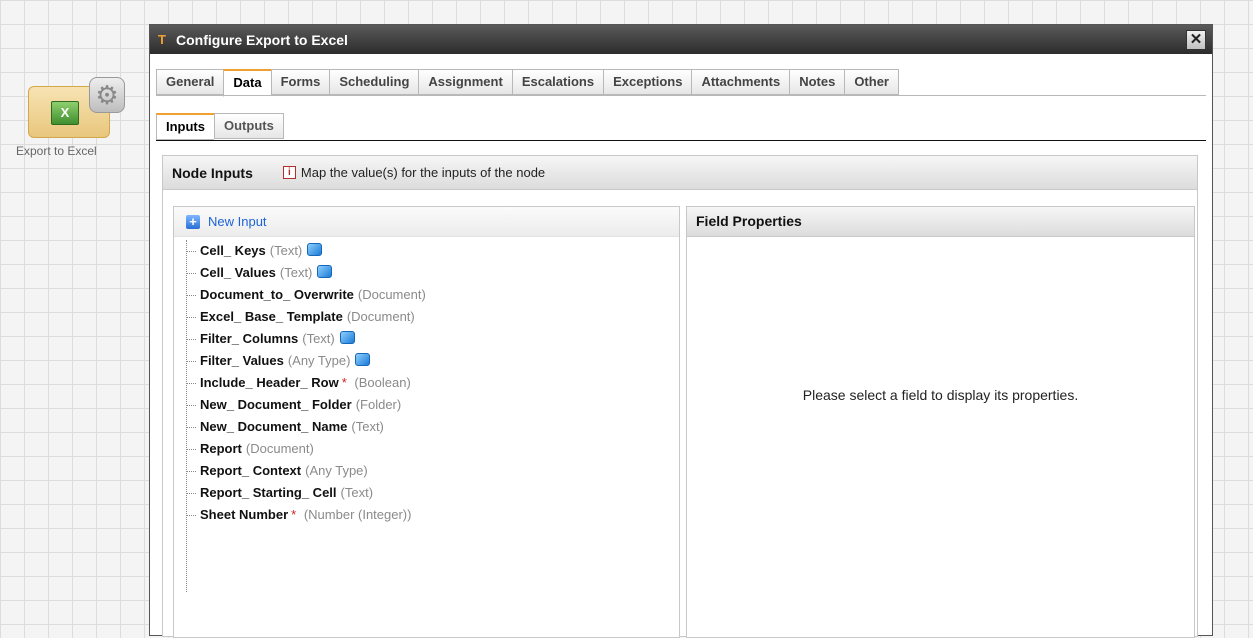  What do you see at coordinates (233, 250) in the screenshot?
I see `input-name: Cell_ Keys` at bounding box center [233, 250].